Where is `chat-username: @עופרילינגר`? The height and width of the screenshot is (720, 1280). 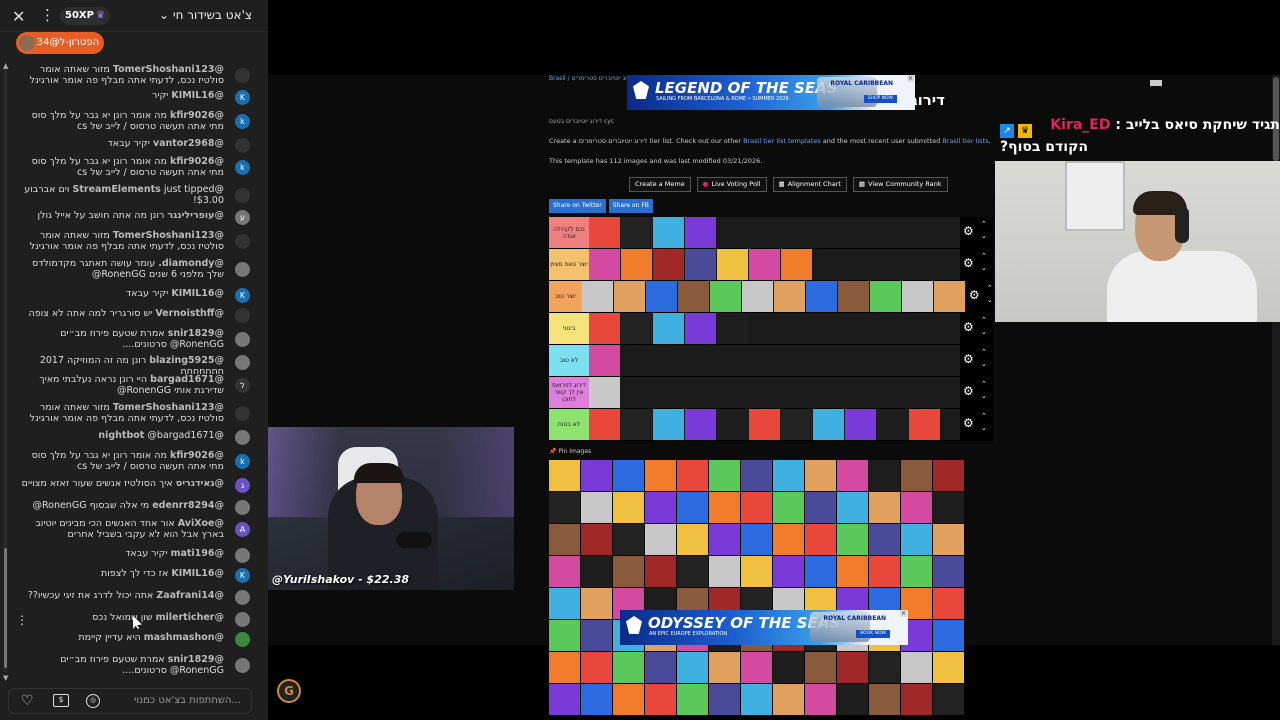 chat-username: @עופרילינגר is located at coordinates (195, 215).